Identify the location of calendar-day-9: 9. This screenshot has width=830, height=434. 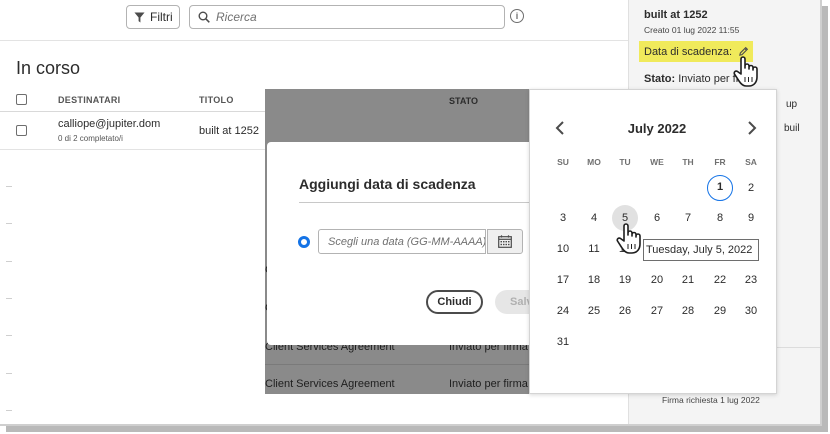
(751, 218).